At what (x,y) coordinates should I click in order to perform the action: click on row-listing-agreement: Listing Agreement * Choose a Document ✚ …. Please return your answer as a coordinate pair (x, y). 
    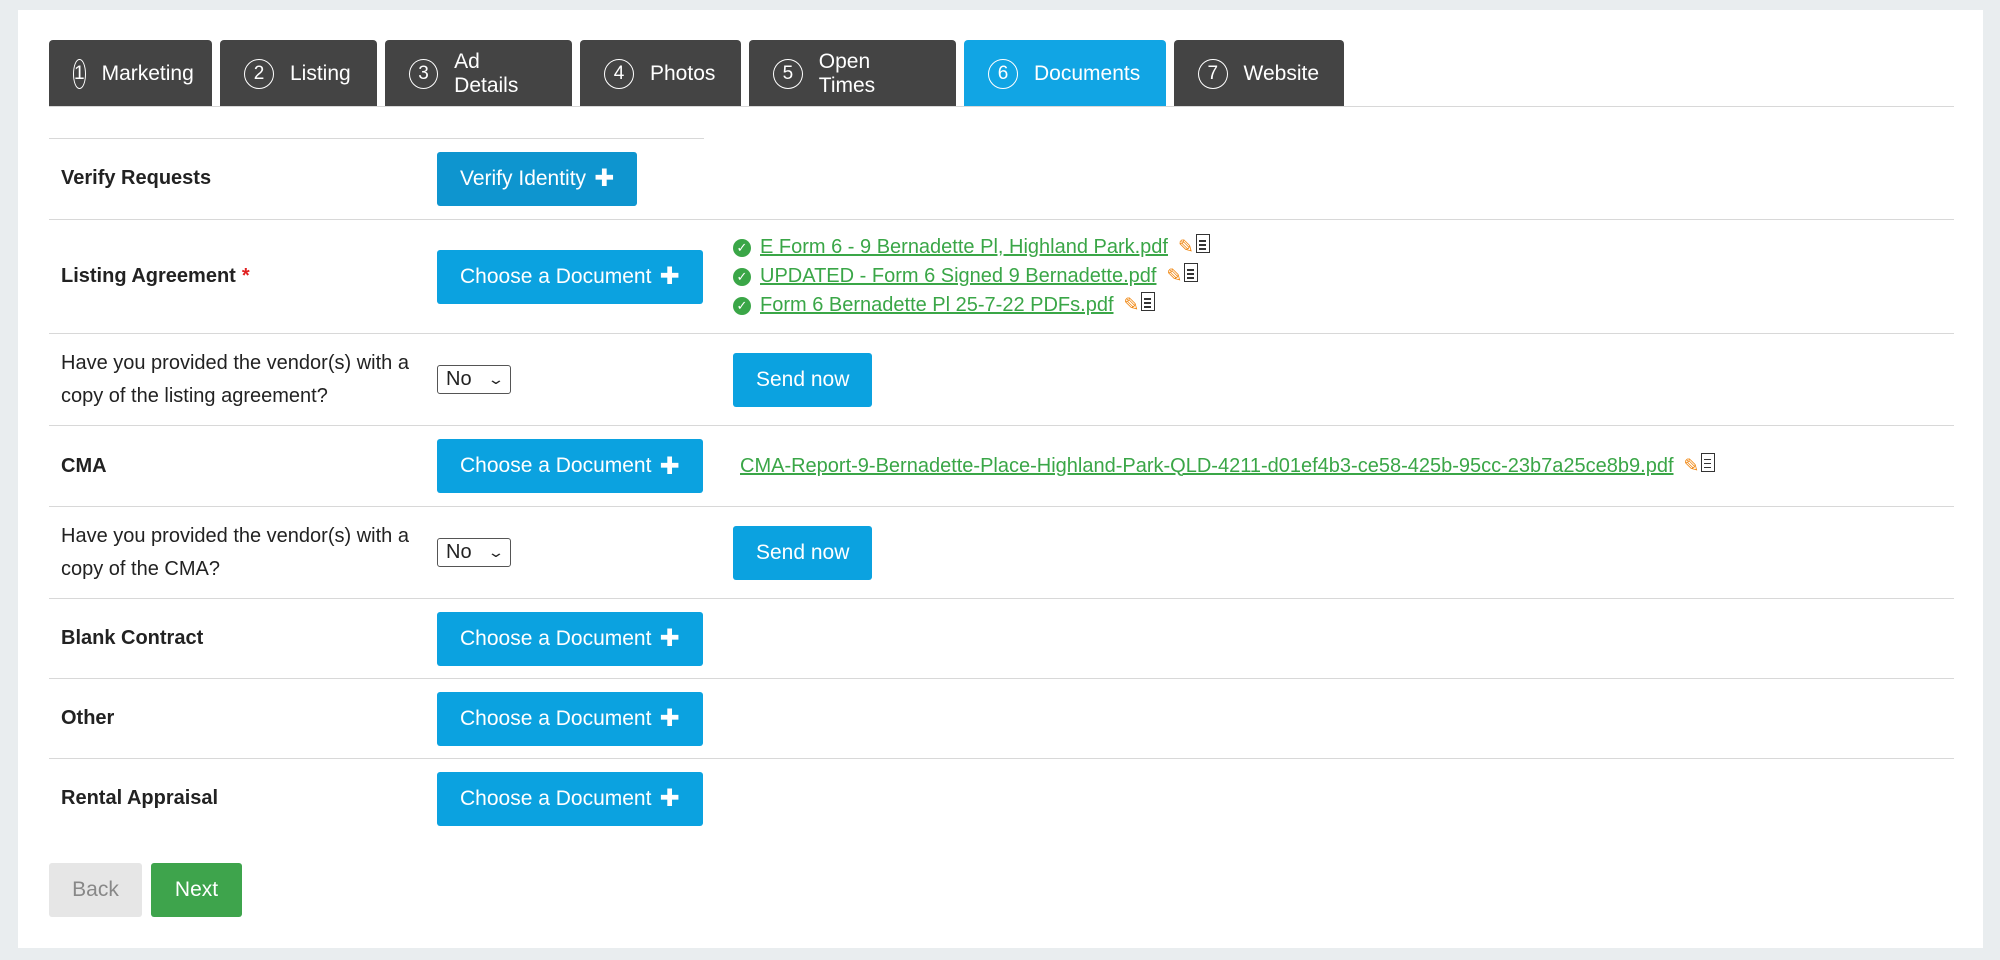
    Looking at the image, I should click on (1001, 276).